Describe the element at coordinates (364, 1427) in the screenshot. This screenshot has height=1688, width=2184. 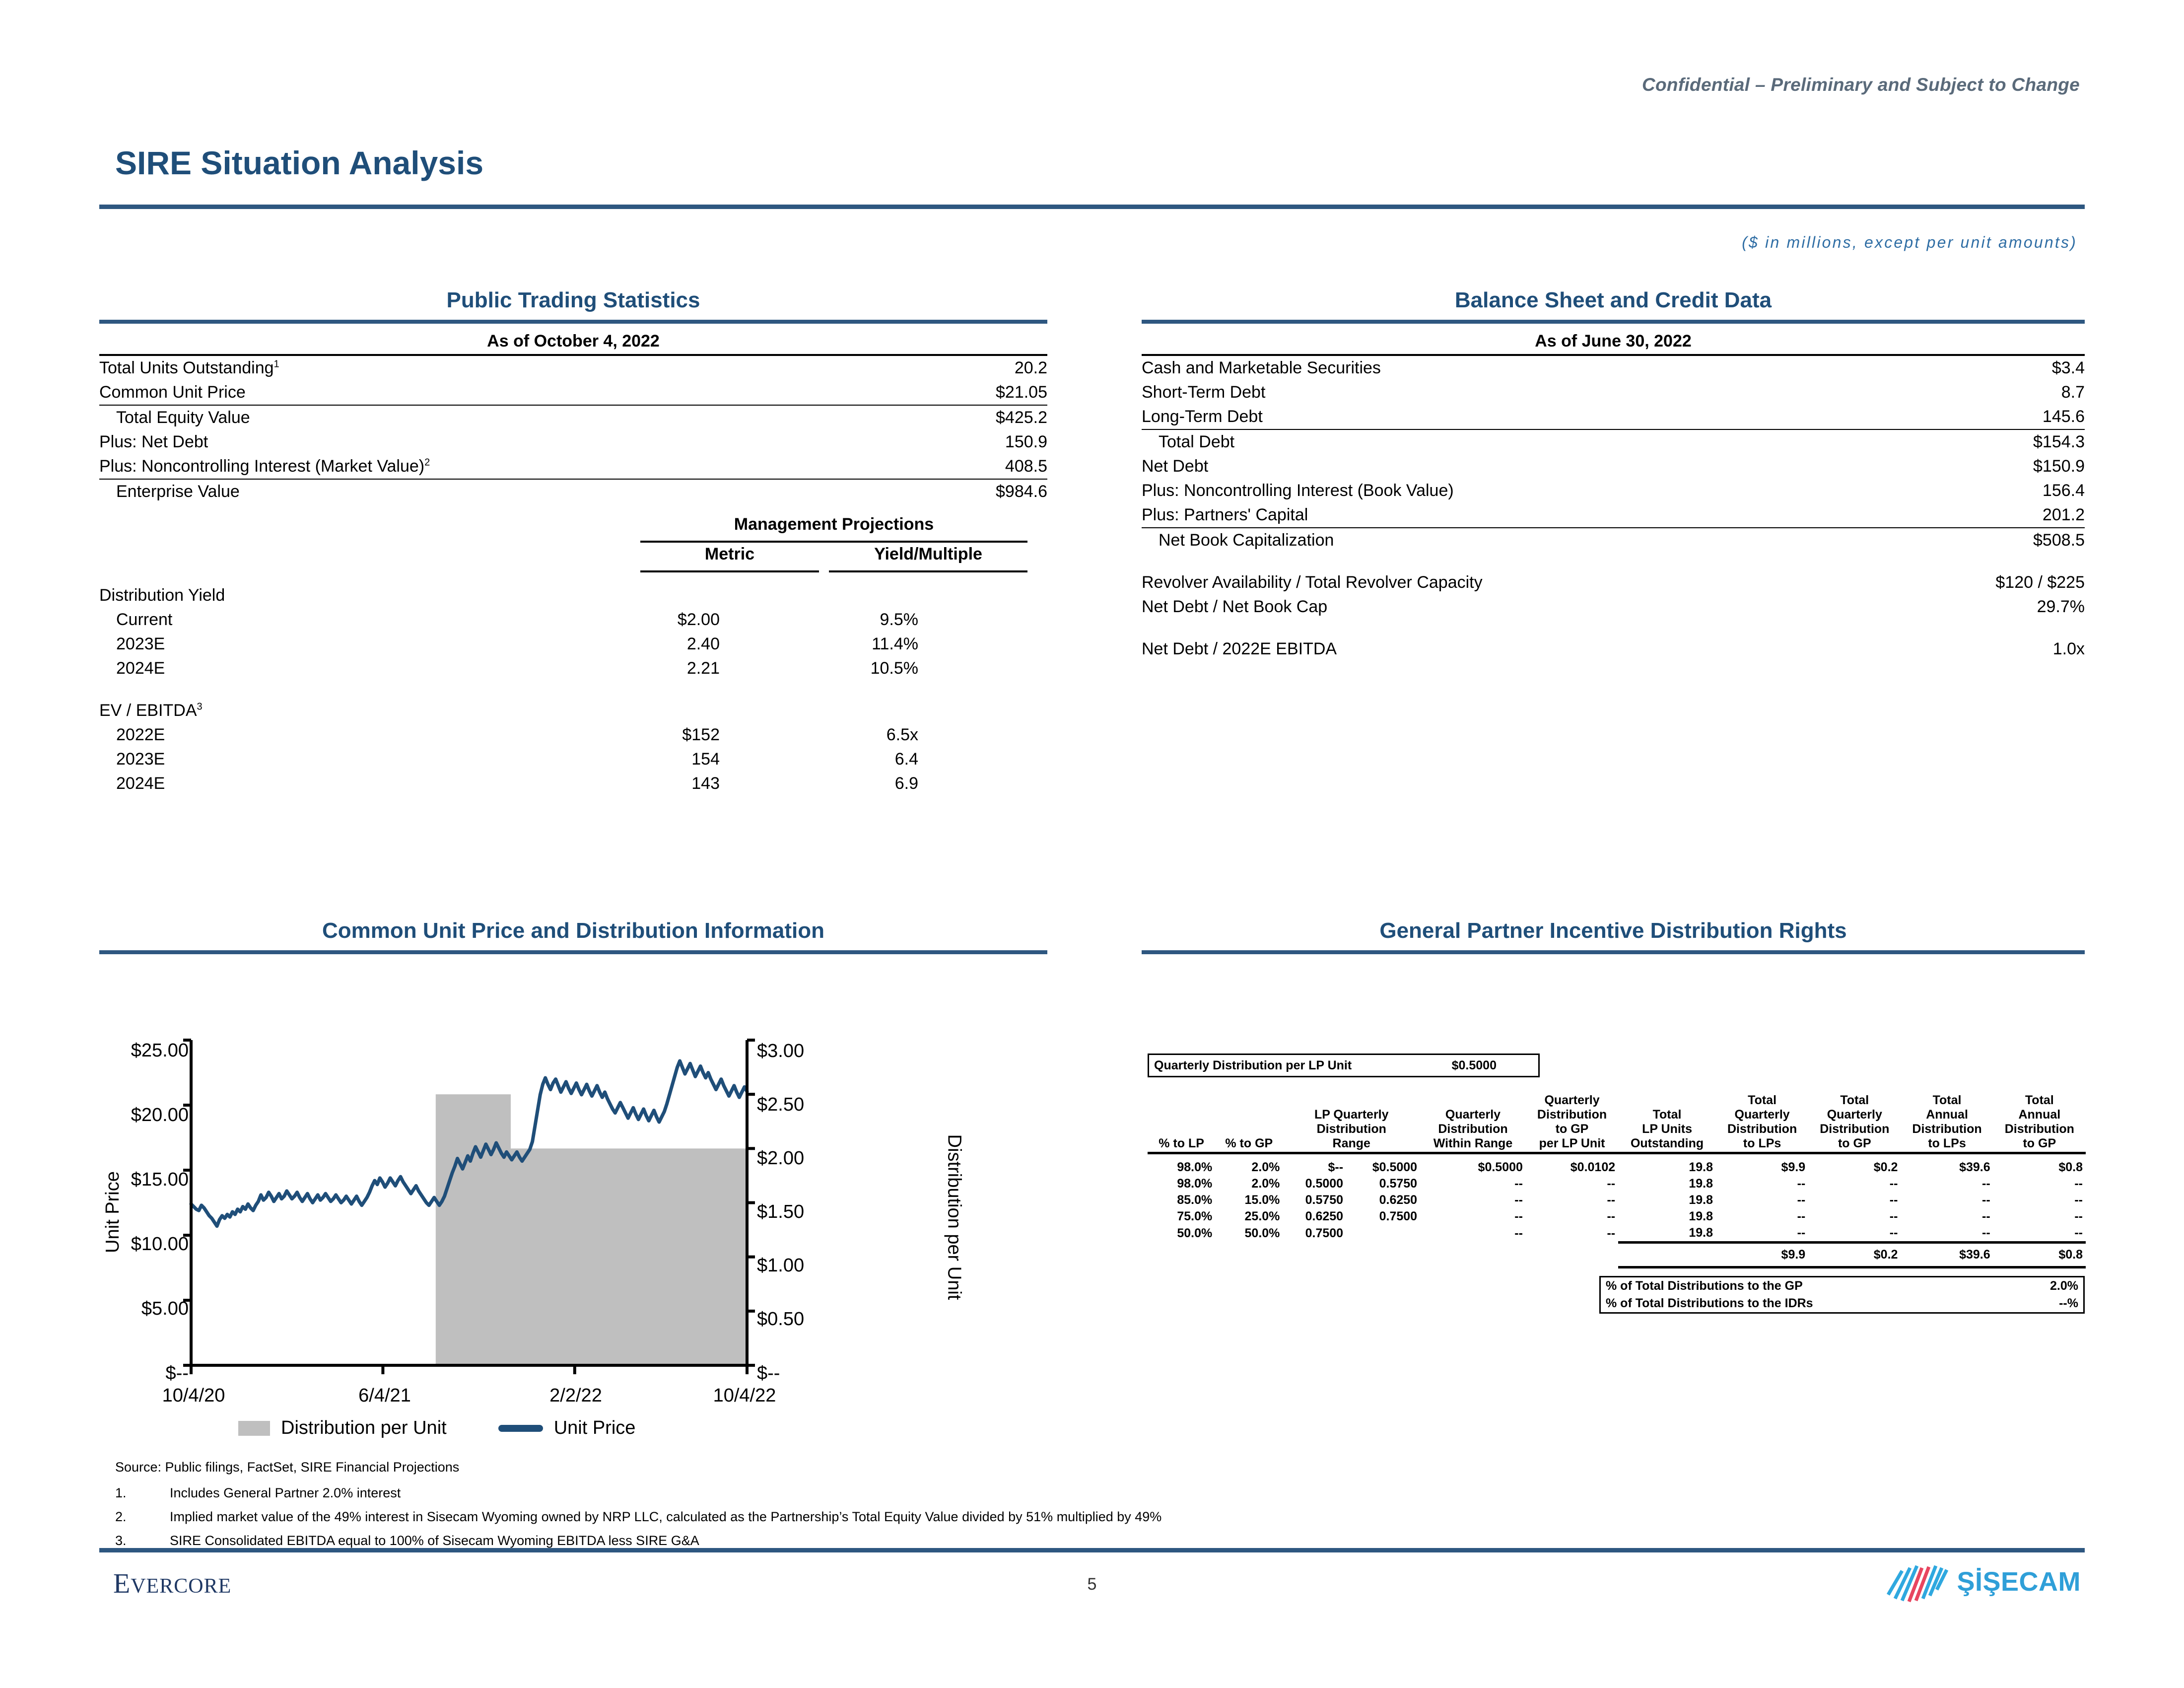
I see `legend-label-distribution: Distribution per Unit` at that location.